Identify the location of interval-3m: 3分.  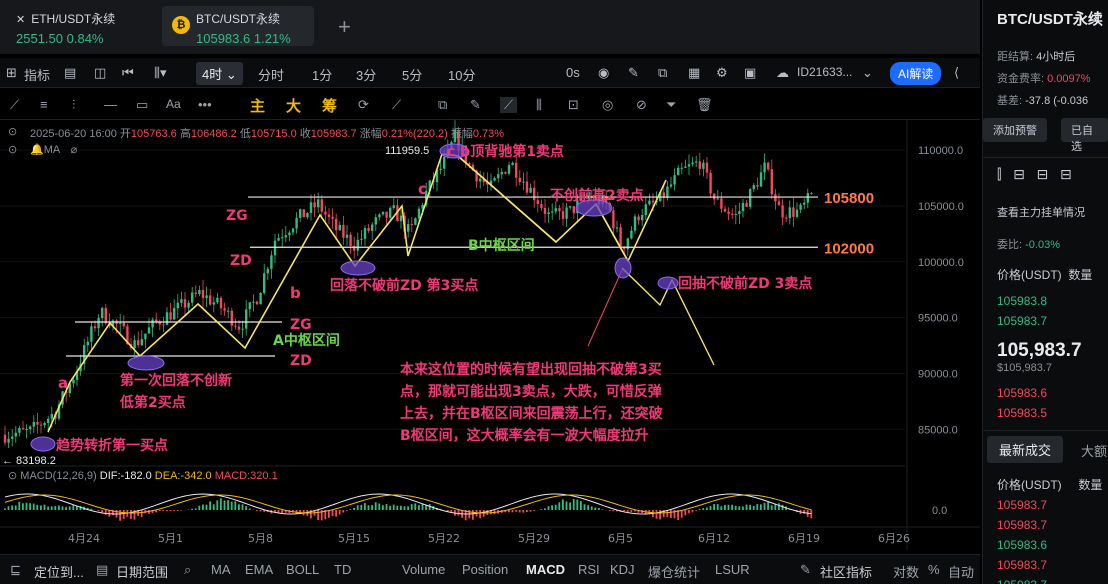
(366, 74).